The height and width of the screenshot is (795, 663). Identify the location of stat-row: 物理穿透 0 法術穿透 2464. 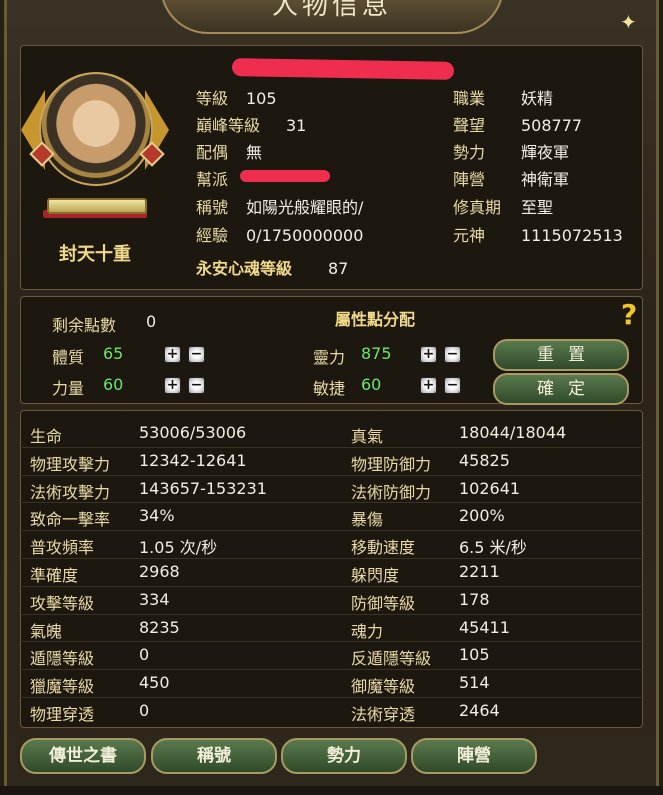
(331, 711).